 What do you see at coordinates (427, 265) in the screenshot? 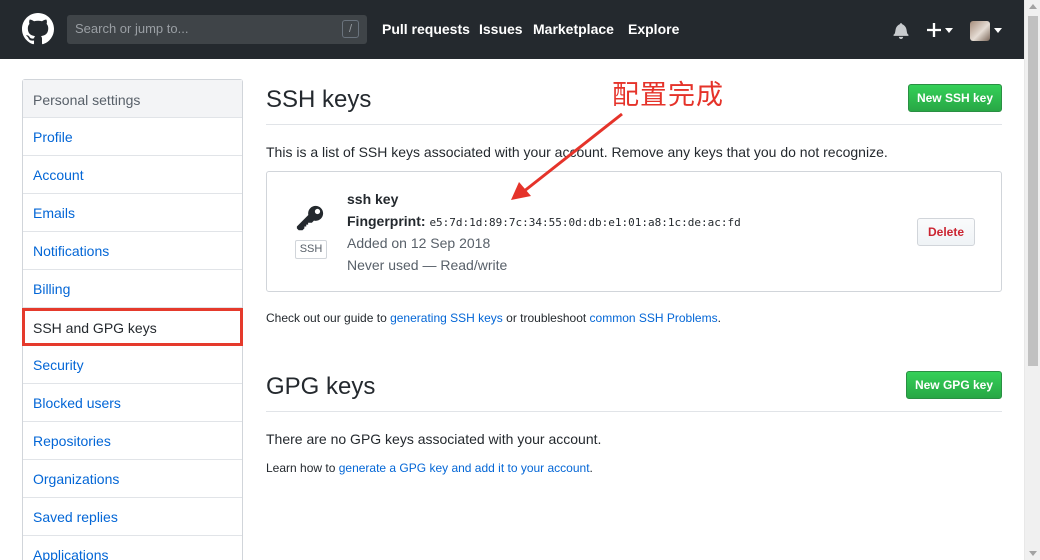
I see `ssh-key-usage: Never used — Read/write` at bounding box center [427, 265].